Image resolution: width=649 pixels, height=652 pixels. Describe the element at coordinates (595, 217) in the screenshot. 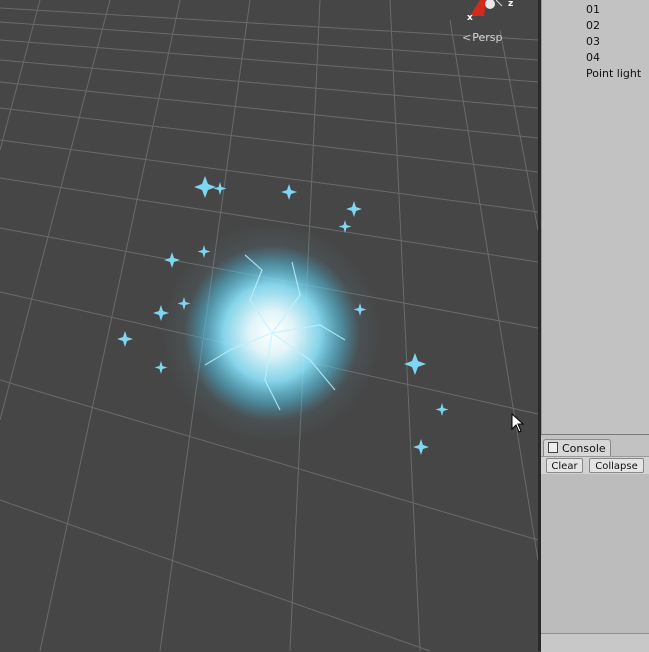

I see `hierarchy-panel: 01 02 03 04 Point light` at that location.